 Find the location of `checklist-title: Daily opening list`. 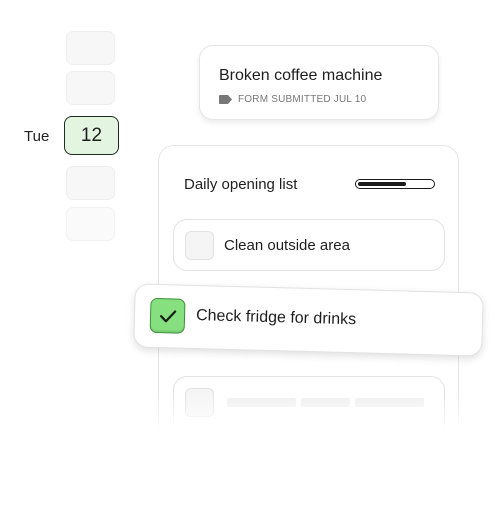

checklist-title: Daily opening list is located at coordinates (241, 184).